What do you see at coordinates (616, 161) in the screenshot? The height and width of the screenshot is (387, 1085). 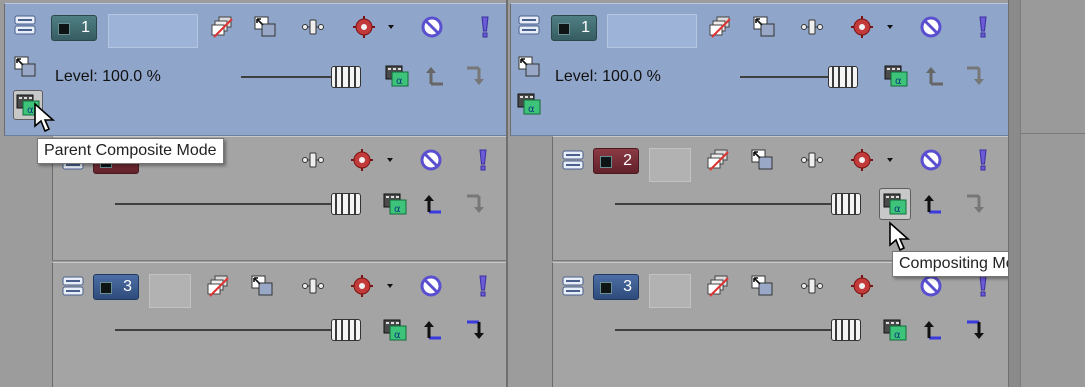 I see `track-number-badge: 2` at bounding box center [616, 161].